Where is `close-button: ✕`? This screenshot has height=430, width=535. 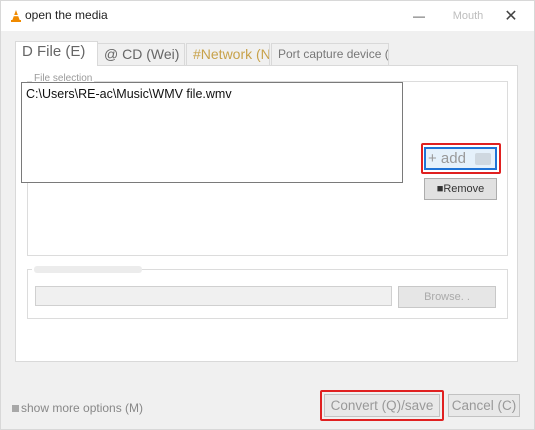 close-button: ✕ is located at coordinates (511, 16).